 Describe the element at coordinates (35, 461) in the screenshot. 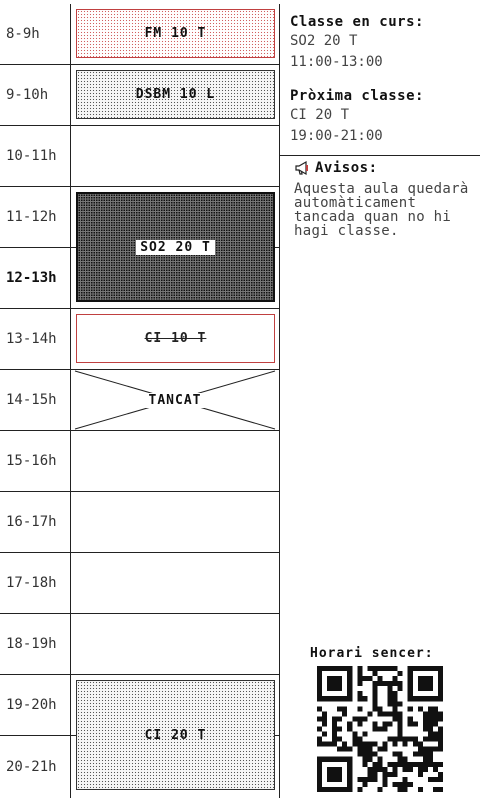

I see `time-slot-label: 15-16h` at that location.